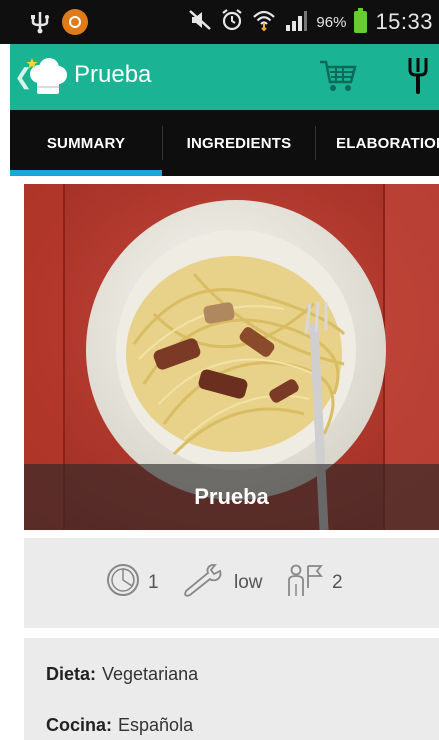 The height and width of the screenshot is (740, 439). What do you see at coordinates (79, 725) in the screenshot?
I see `cuisine-label: Cocina:` at bounding box center [79, 725].